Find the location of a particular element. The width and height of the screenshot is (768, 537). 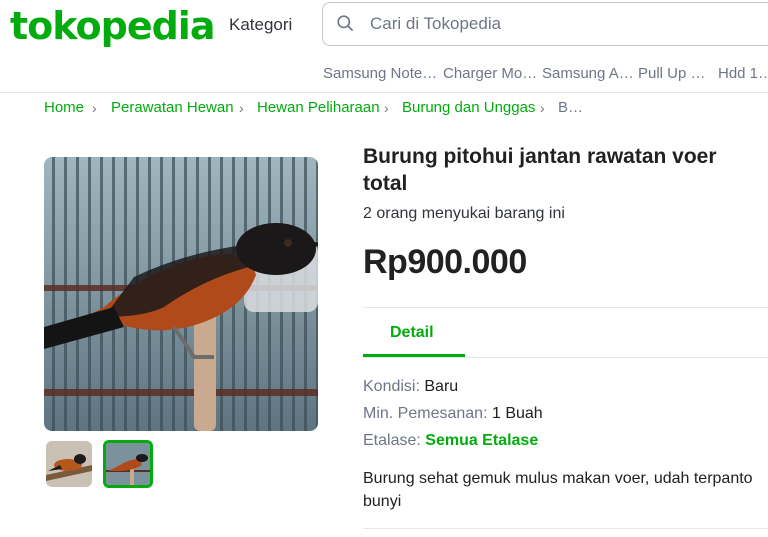

condition-row: Kondisi: Baru is located at coordinates (410, 387).